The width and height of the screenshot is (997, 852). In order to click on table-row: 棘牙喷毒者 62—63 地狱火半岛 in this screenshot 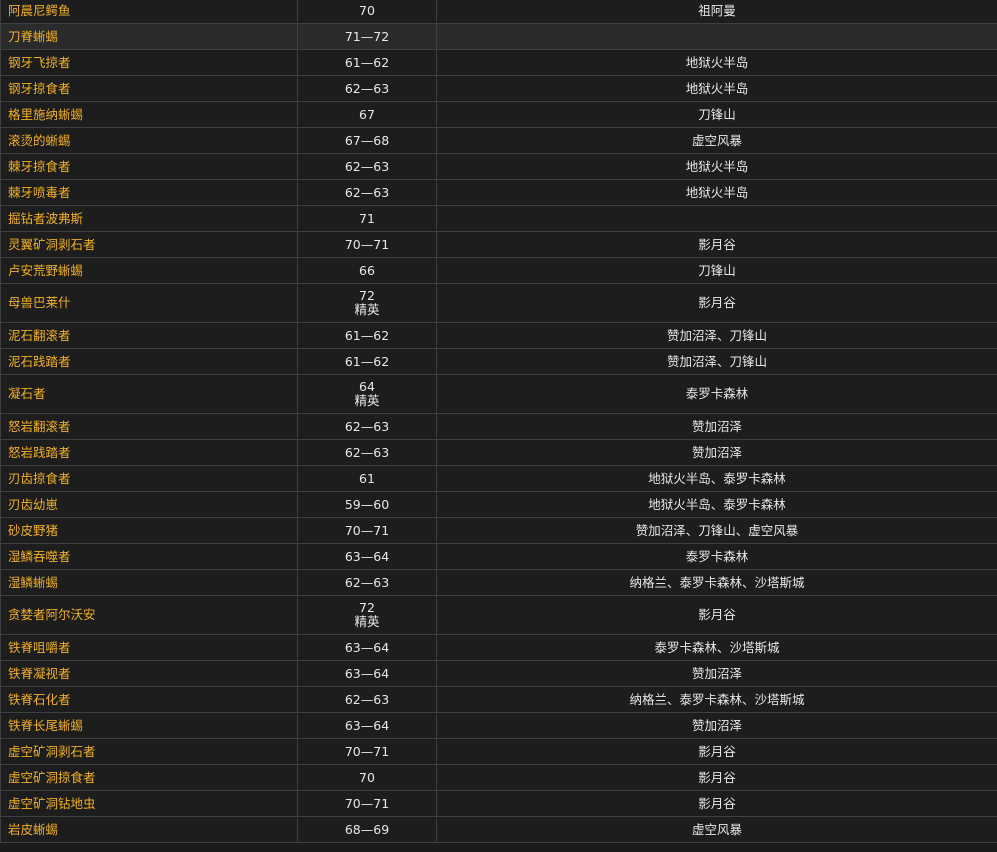, I will do `click(498, 192)`.